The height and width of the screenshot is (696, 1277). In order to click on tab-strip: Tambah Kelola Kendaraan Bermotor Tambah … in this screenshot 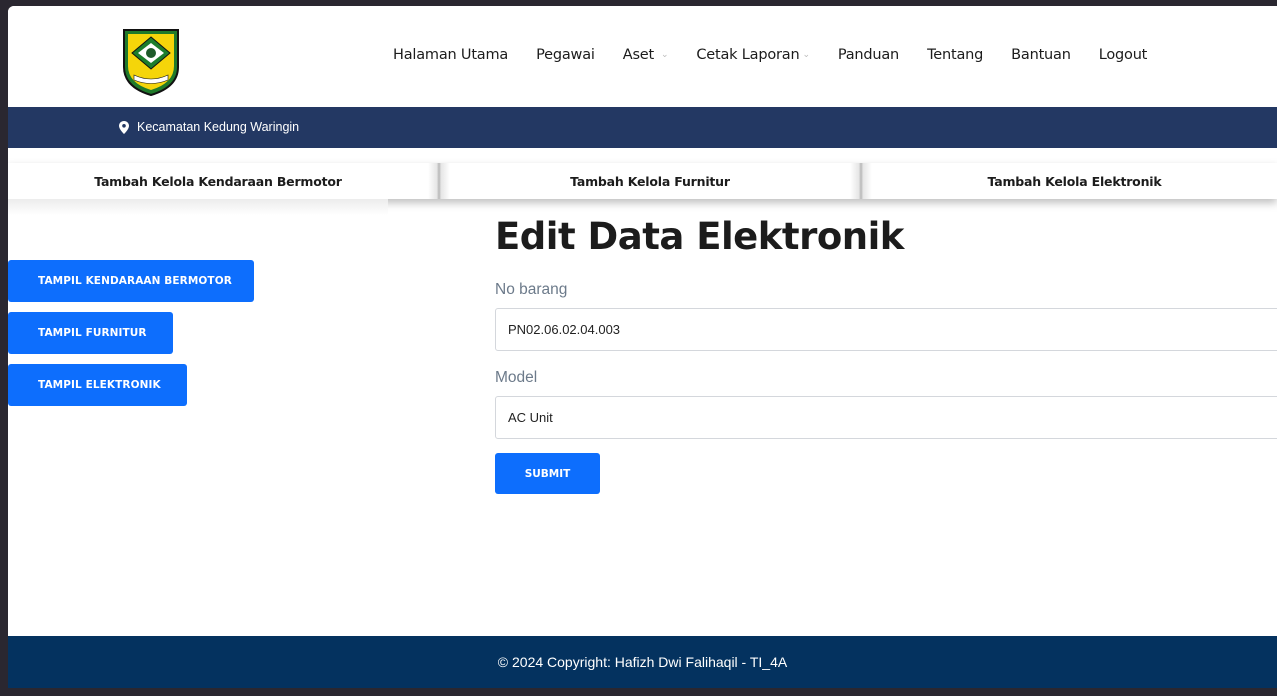, I will do `click(642, 181)`.